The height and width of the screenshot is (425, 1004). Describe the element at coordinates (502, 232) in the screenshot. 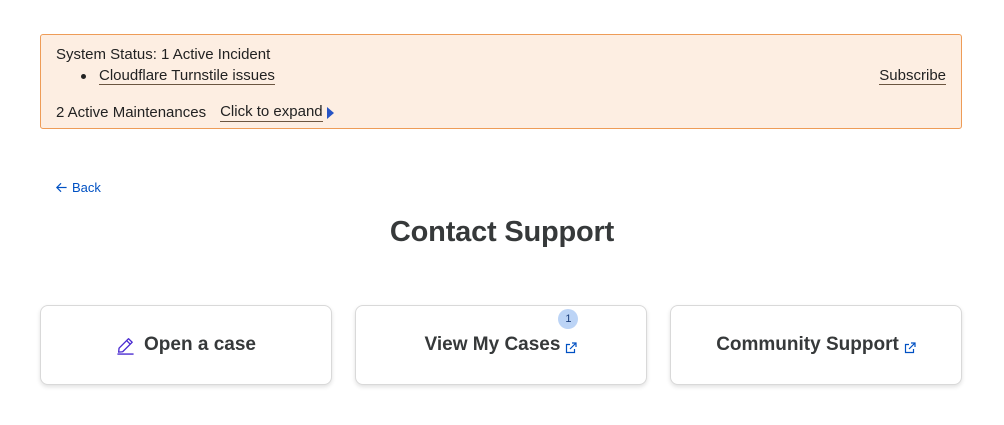

I see `page-title: Contact Support` at that location.